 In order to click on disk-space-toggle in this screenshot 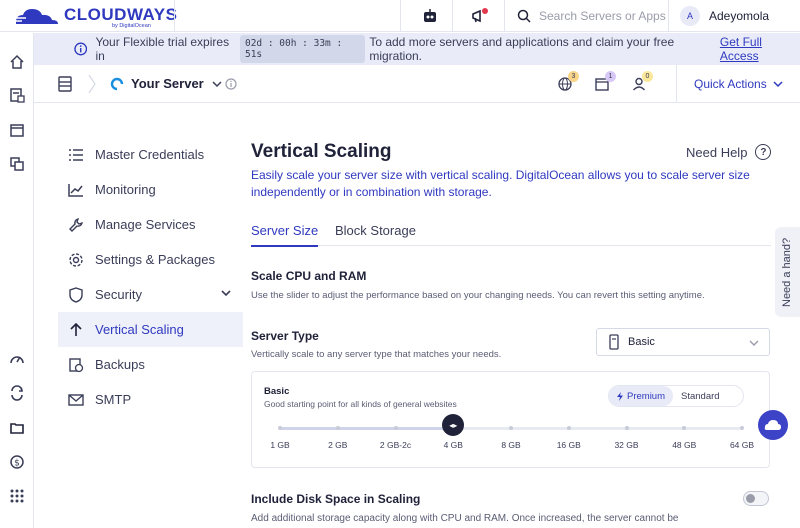, I will do `click(756, 498)`.